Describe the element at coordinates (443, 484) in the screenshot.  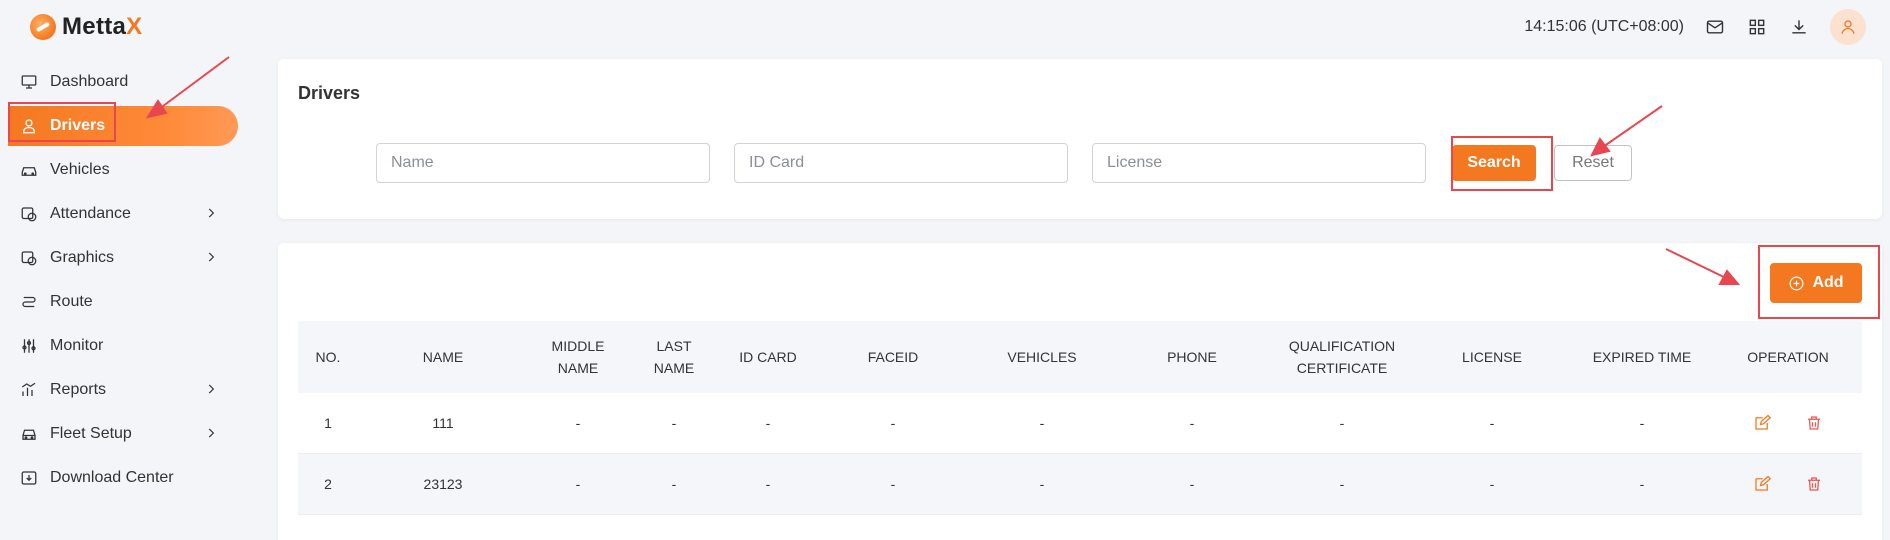
I see `cell-name: 23123` at that location.